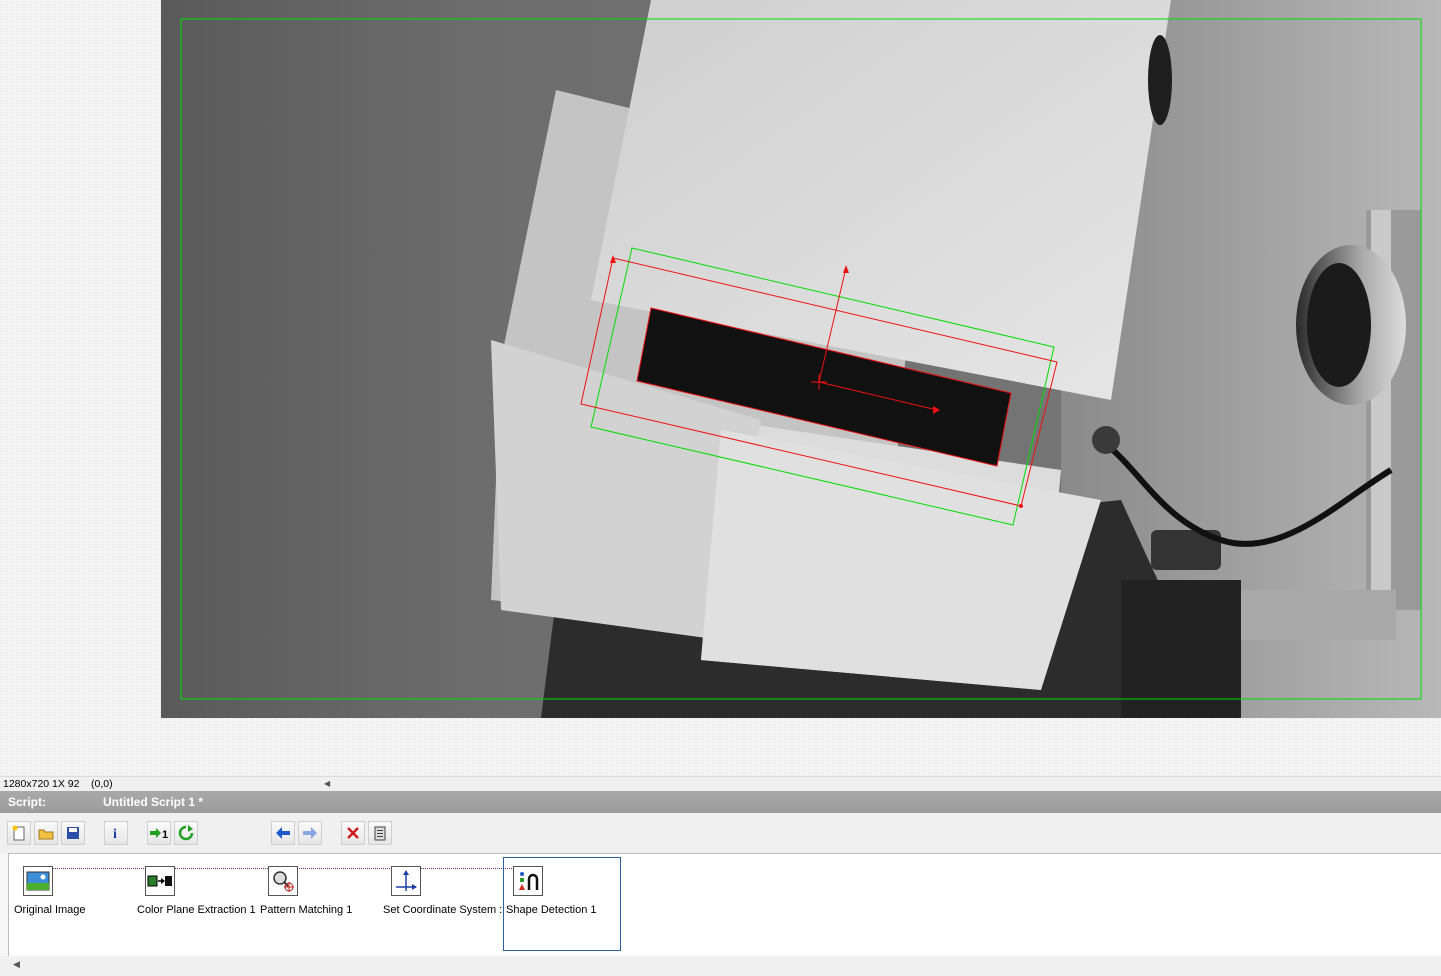 This screenshot has width=1441, height=976. I want to click on info-icon: i, so click(115, 834).